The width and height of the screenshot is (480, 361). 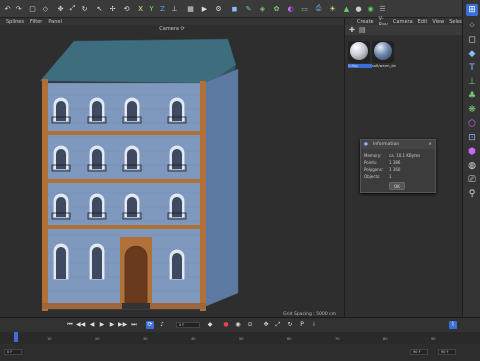 What do you see at coordinates (423, 22) in the screenshot?
I see `menu-edit: Edit` at bounding box center [423, 22].